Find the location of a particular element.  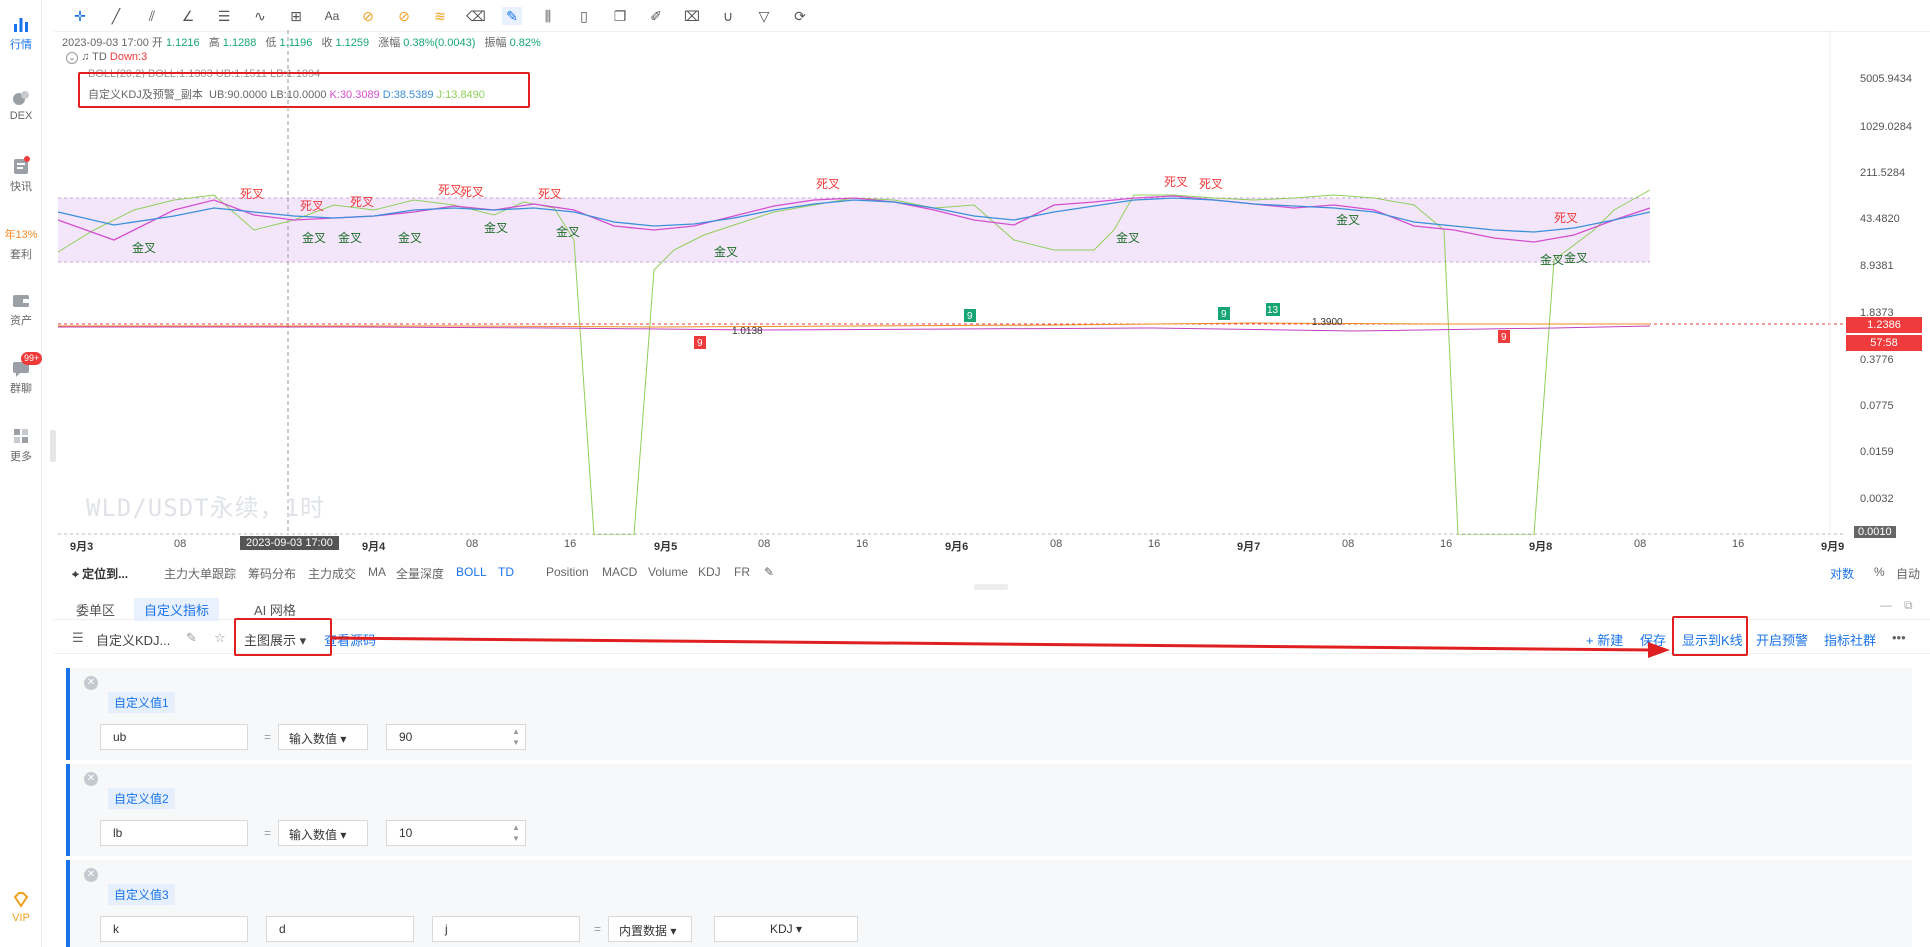

card-title: 自定义值1 is located at coordinates (141, 702).